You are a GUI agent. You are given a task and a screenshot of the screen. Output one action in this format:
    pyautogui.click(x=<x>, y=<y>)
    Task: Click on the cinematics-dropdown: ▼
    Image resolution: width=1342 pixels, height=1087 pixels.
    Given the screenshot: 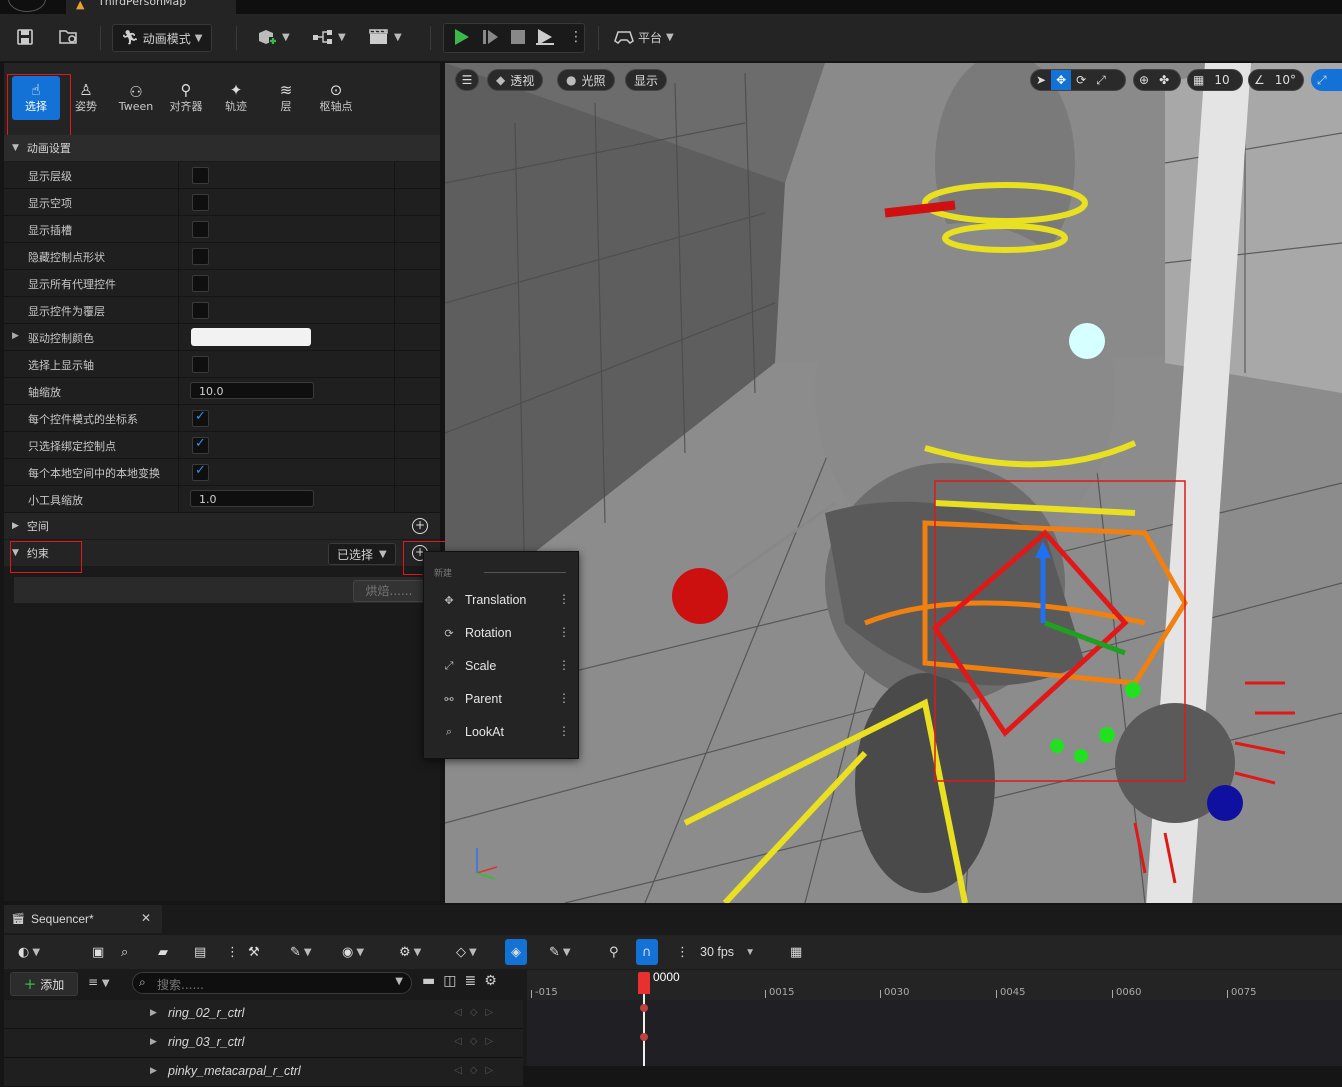 What is the action you would take?
    pyautogui.click(x=385, y=37)
    